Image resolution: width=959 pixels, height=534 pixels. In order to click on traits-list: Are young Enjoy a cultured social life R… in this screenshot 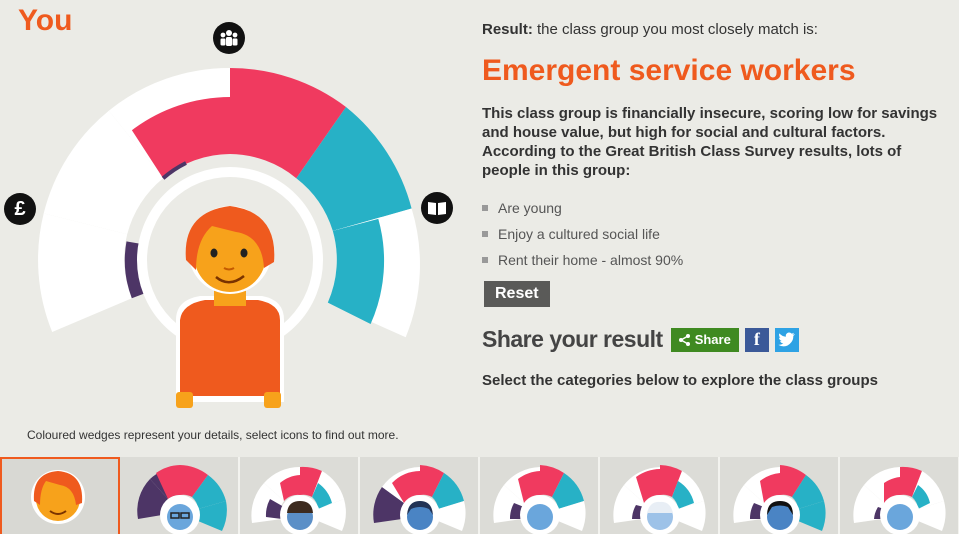, I will do `click(582, 234)`.